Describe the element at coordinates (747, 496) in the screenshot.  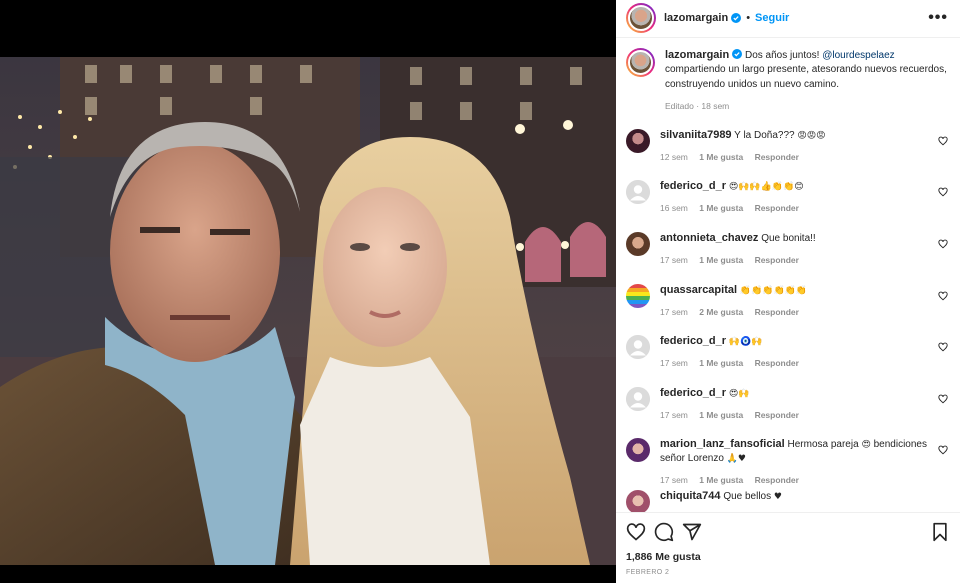
I see `comment-text: Que bellos` at that location.